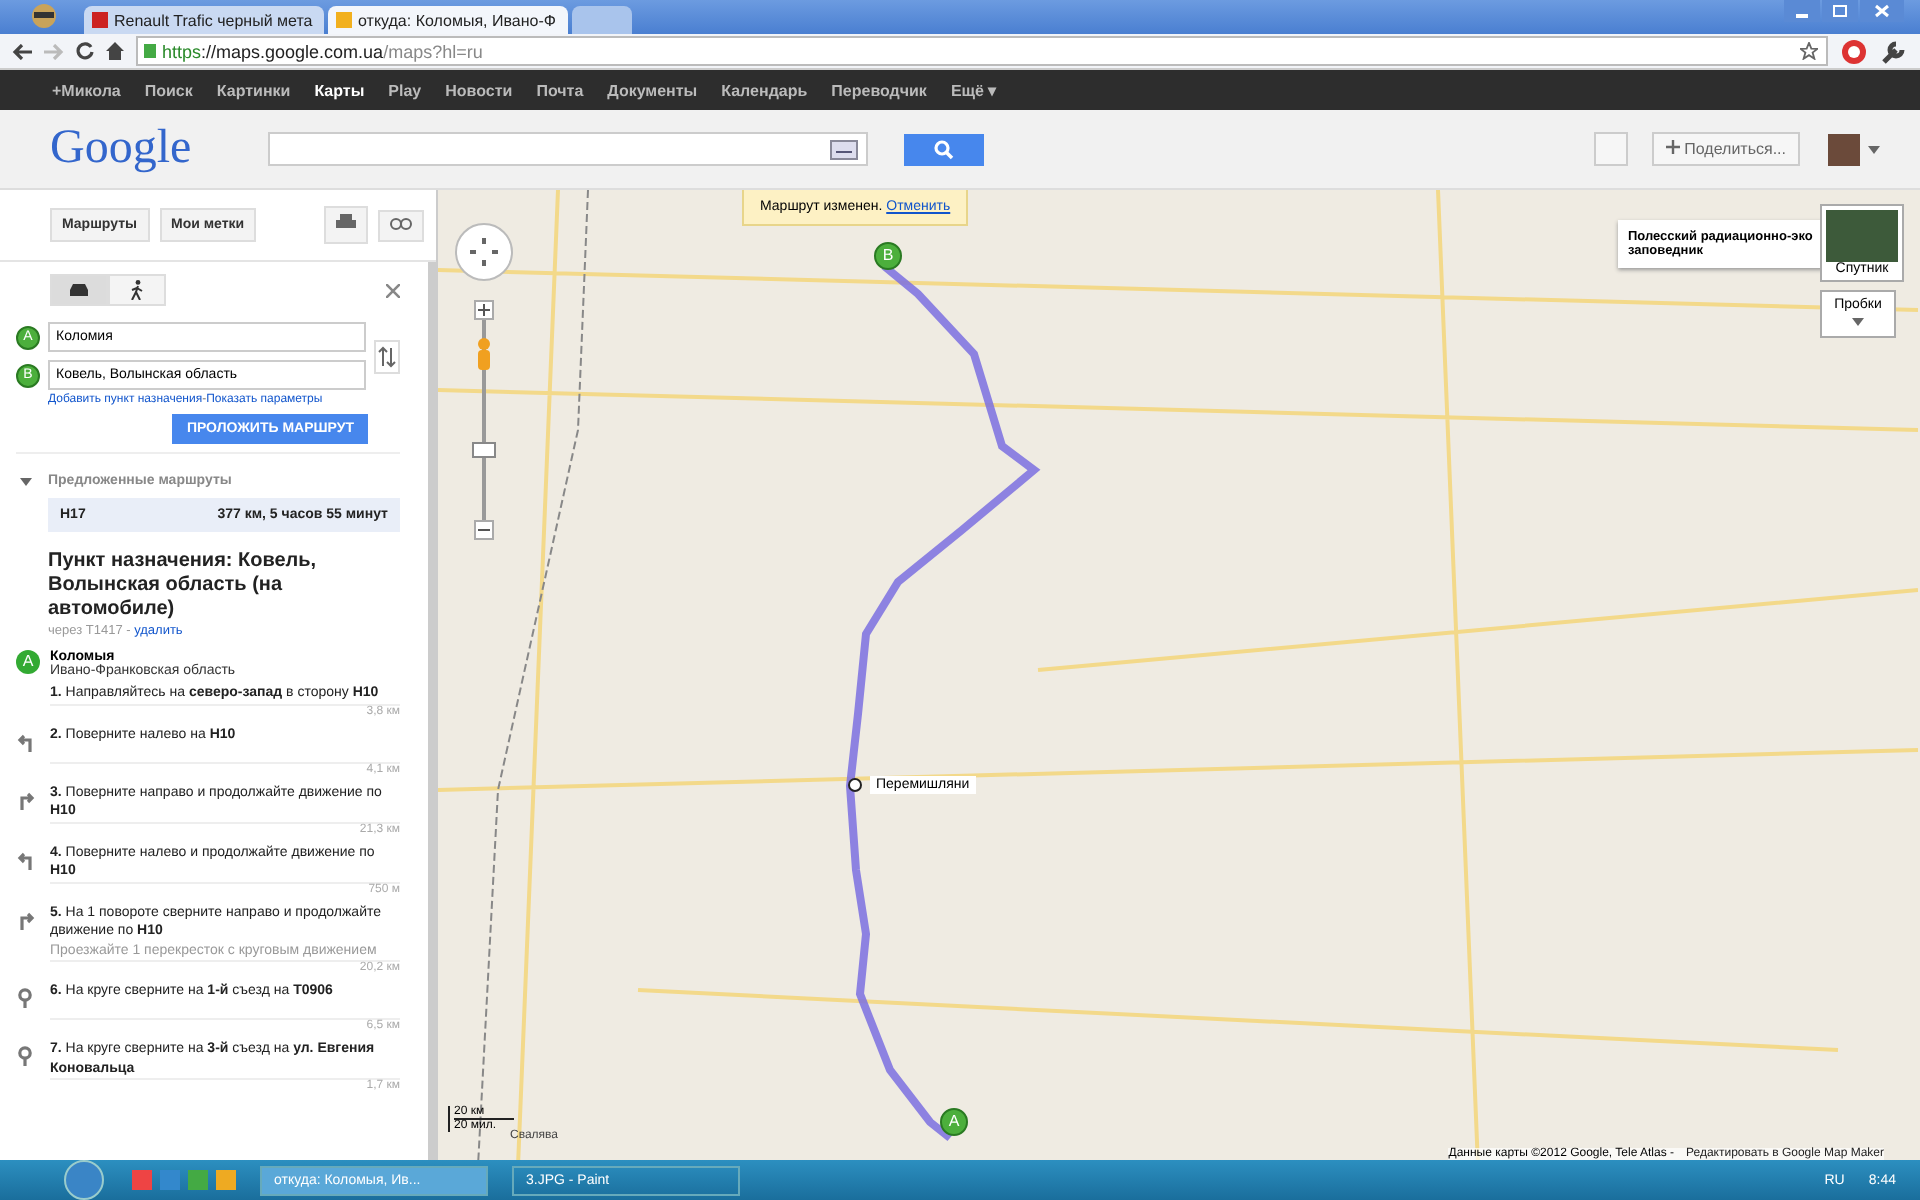  Describe the element at coordinates (183, 586) in the screenshot. I see `destination-title: Пункт назначения: Ковель, Волынская область (на автомобиле)` at that location.